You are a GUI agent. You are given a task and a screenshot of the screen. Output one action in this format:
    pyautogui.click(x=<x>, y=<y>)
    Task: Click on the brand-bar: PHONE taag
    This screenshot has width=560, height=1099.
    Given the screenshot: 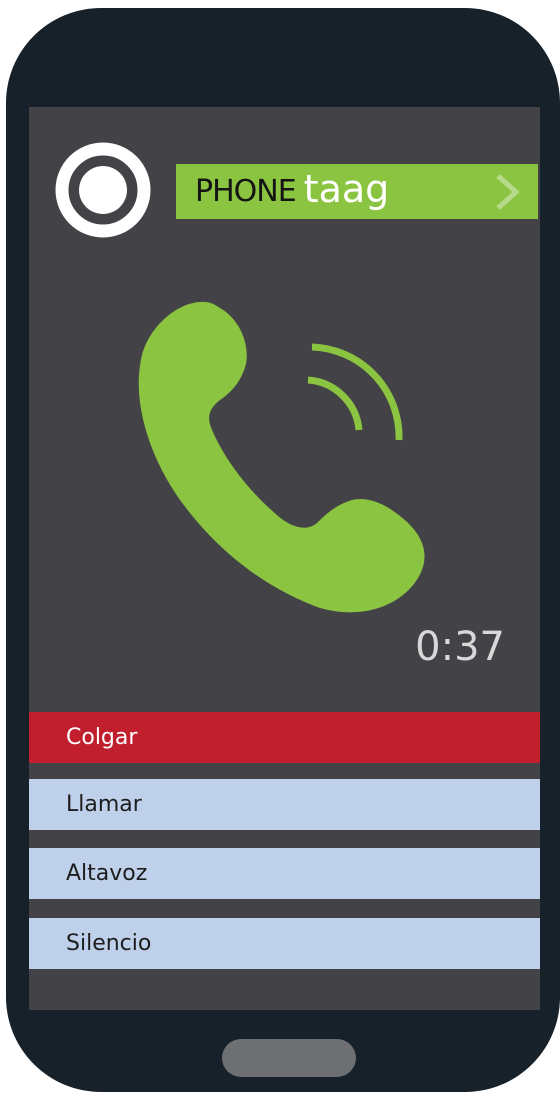 What is the action you would take?
    pyautogui.click(x=357, y=191)
    